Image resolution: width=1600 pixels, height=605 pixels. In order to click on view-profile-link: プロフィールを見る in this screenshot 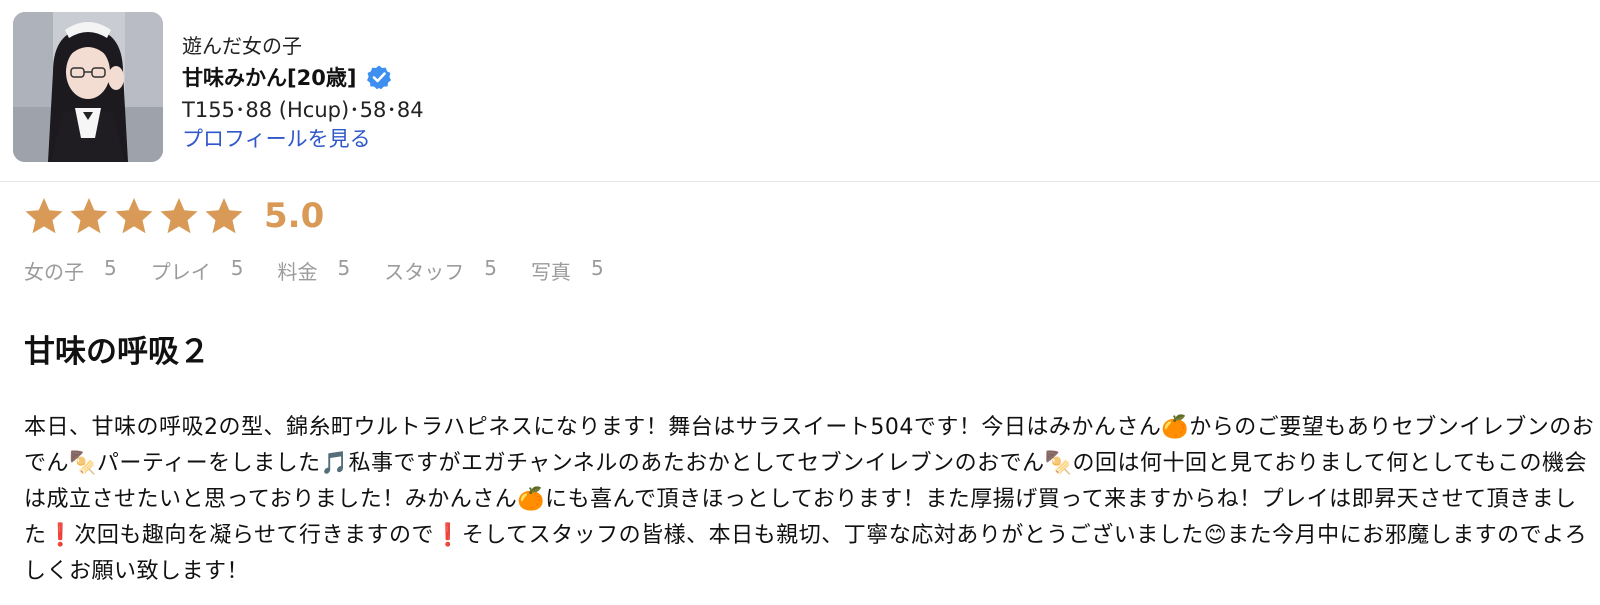, I will do `click(276, 138)`.